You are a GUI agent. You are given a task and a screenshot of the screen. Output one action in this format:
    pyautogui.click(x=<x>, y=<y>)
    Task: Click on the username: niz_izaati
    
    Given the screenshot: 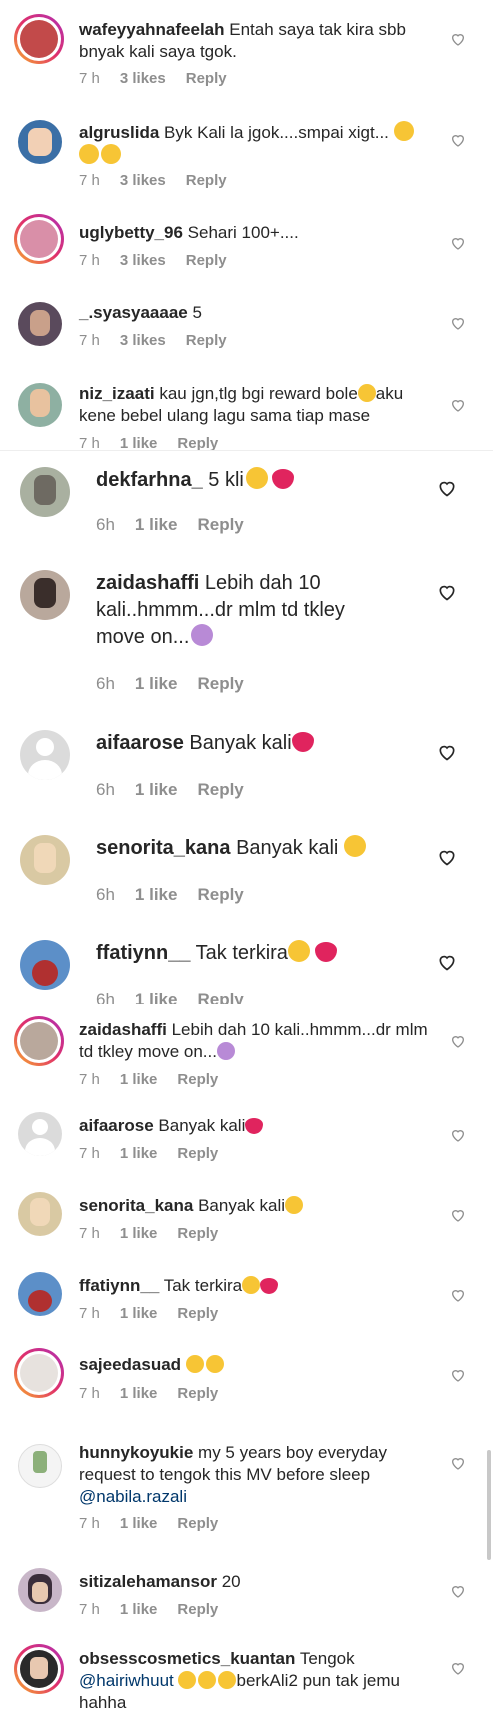 What is the action you would take?
    pyautogui.click(x=117, y=393)
    